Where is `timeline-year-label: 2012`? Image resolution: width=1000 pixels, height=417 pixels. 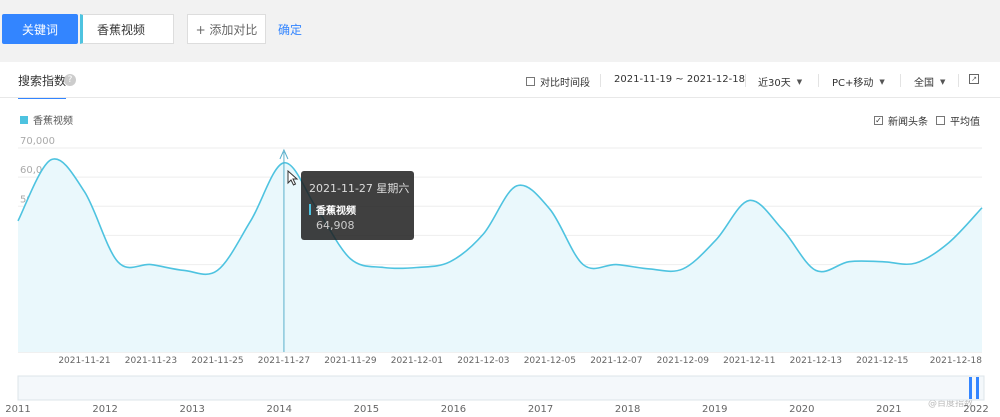
timeline-year-label: 2012 is located at coordinates (104, 409).